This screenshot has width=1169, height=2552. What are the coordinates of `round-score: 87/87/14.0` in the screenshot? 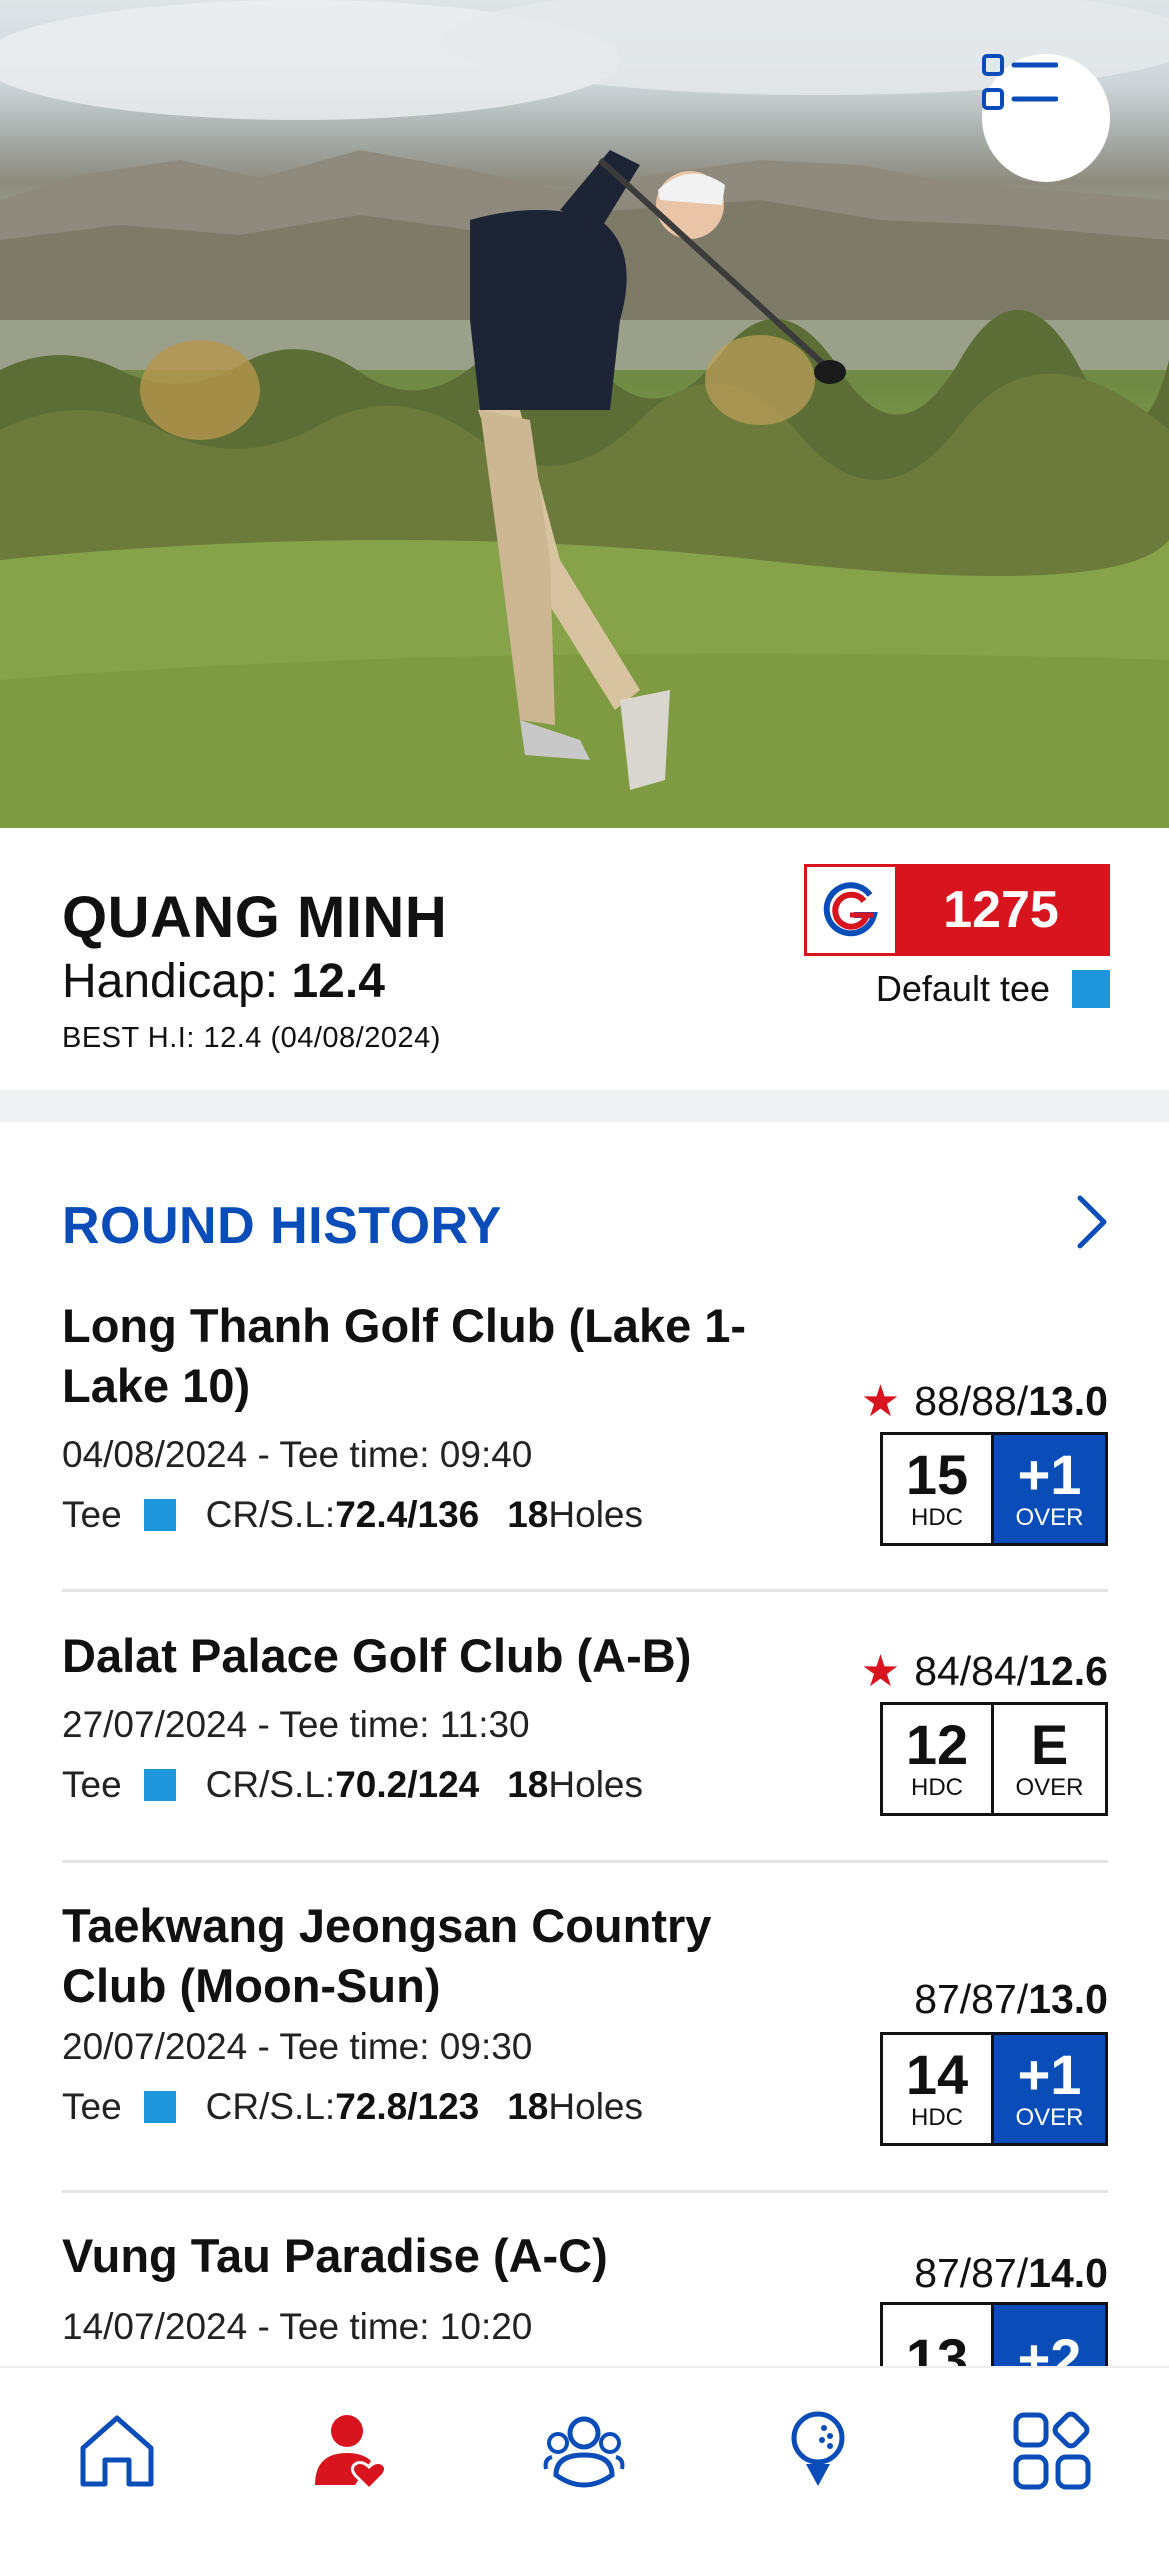 It's located at (1011, 2273).